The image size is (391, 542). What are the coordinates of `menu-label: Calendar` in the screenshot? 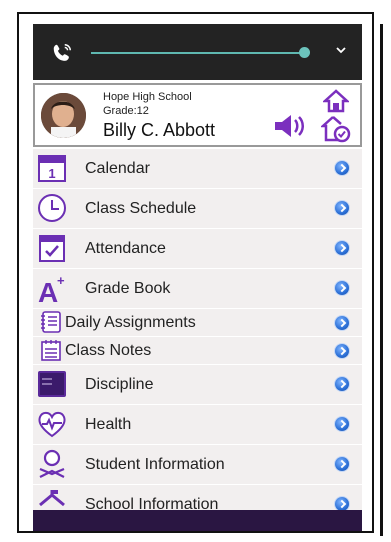 It's located at (117, 168).